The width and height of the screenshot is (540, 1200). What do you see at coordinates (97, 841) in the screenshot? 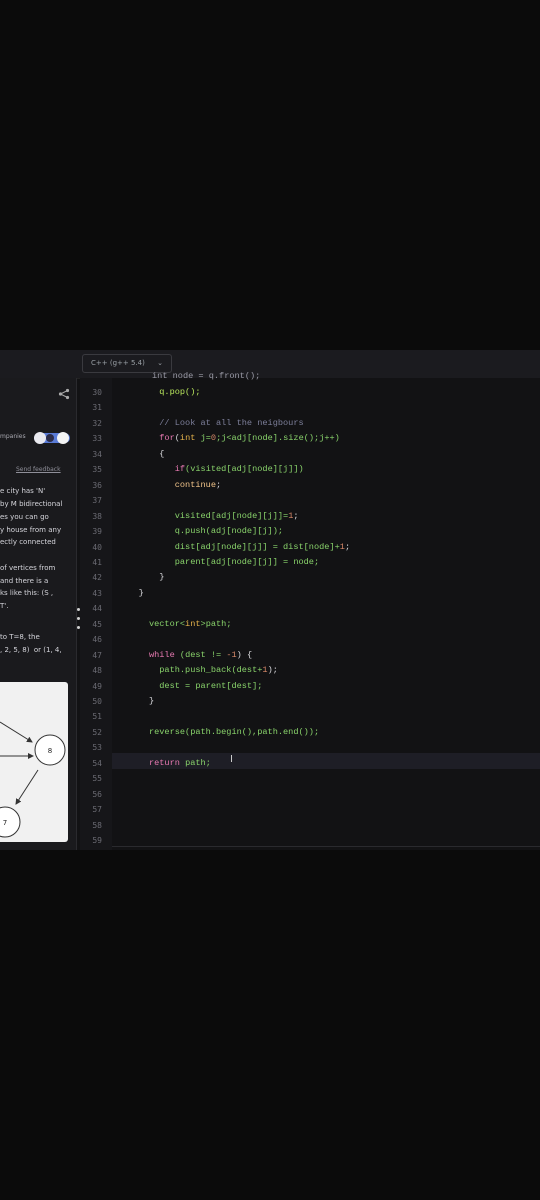
I see `line-number: 59` at bounding box center [97, 841].